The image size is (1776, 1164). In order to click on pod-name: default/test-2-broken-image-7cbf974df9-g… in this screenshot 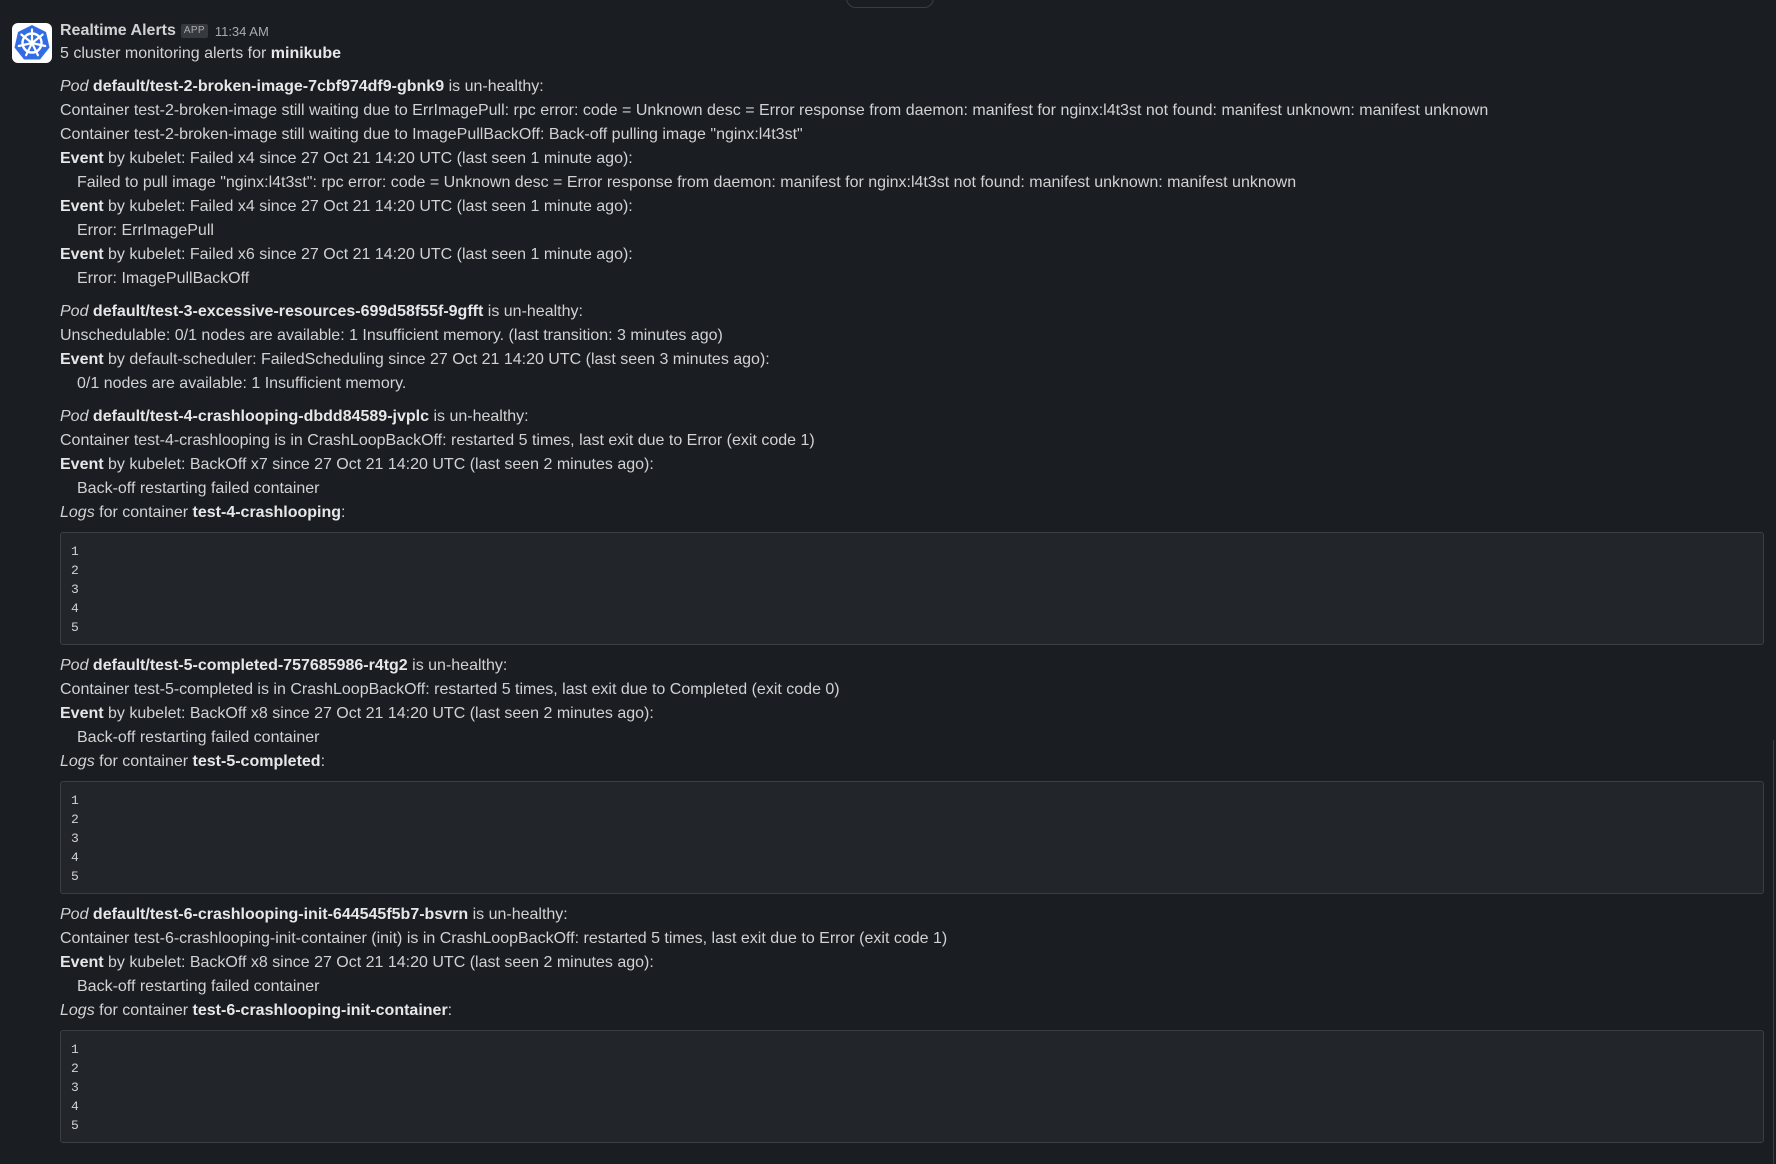, I will do `click(268, 86)`.